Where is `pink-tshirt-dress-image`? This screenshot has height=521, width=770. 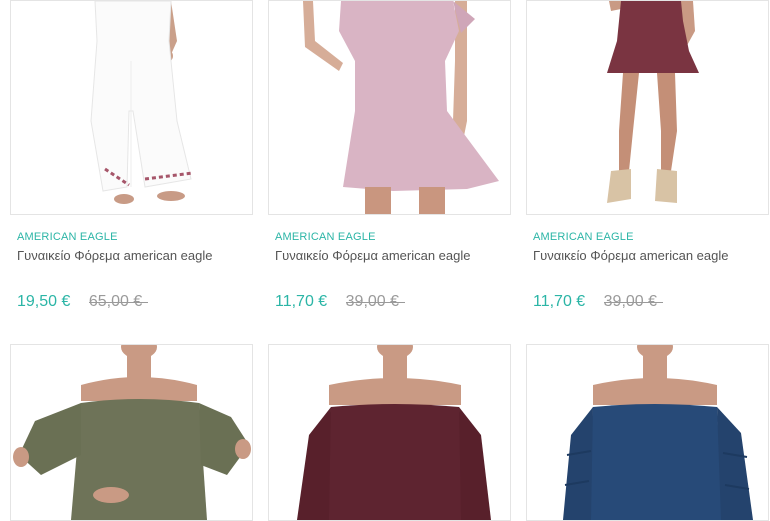
pink-tshirt-dress-image is located at coordinates (401, 107).